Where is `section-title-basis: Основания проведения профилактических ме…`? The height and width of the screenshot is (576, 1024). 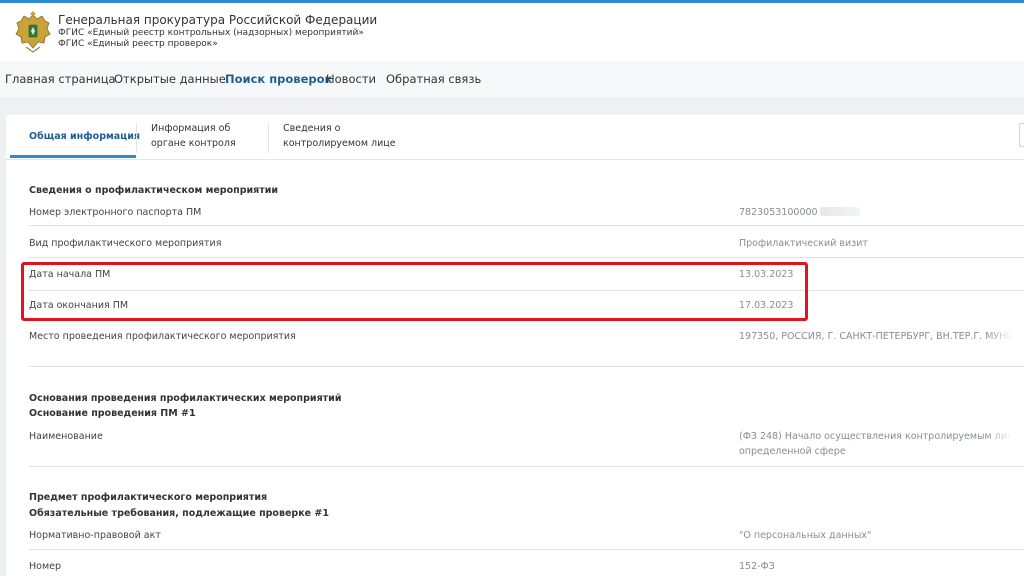 section-title-basis: Основания проведения профилактических ме… is located at coordinates (185, 398).